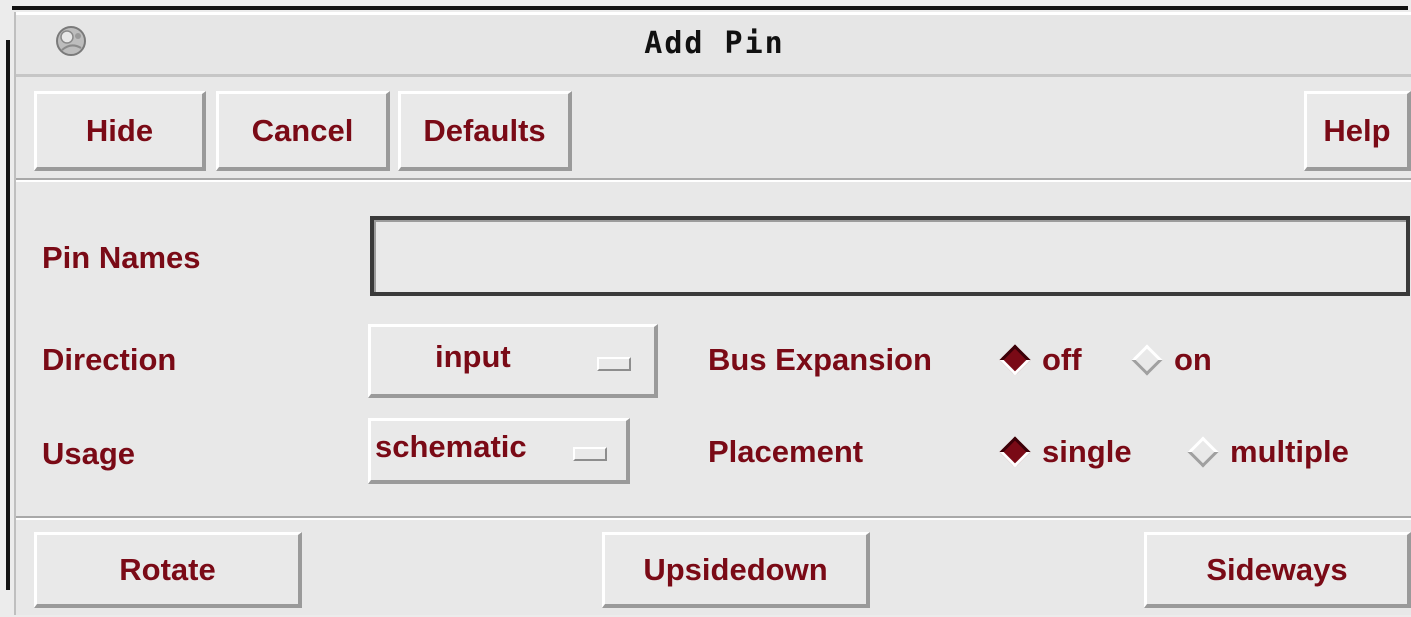  I want to click on placement-multiple-radio: multiple, so click(1267, 452).